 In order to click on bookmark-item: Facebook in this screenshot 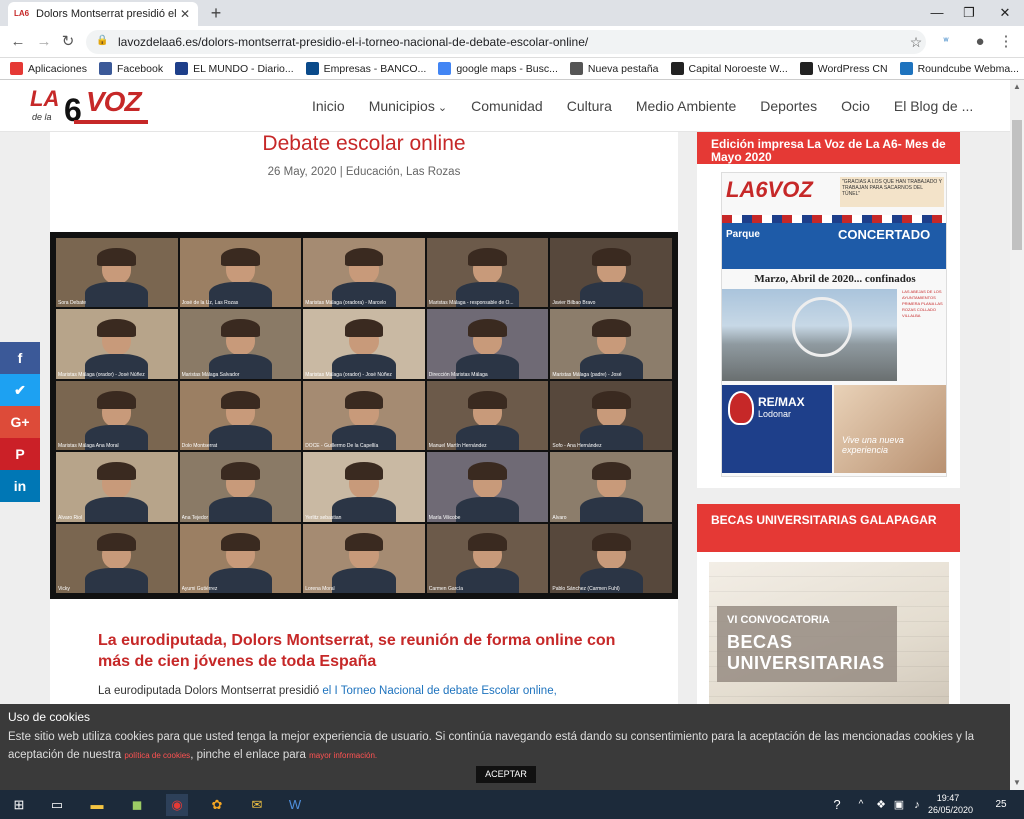, I will do `click(131, 68)`.